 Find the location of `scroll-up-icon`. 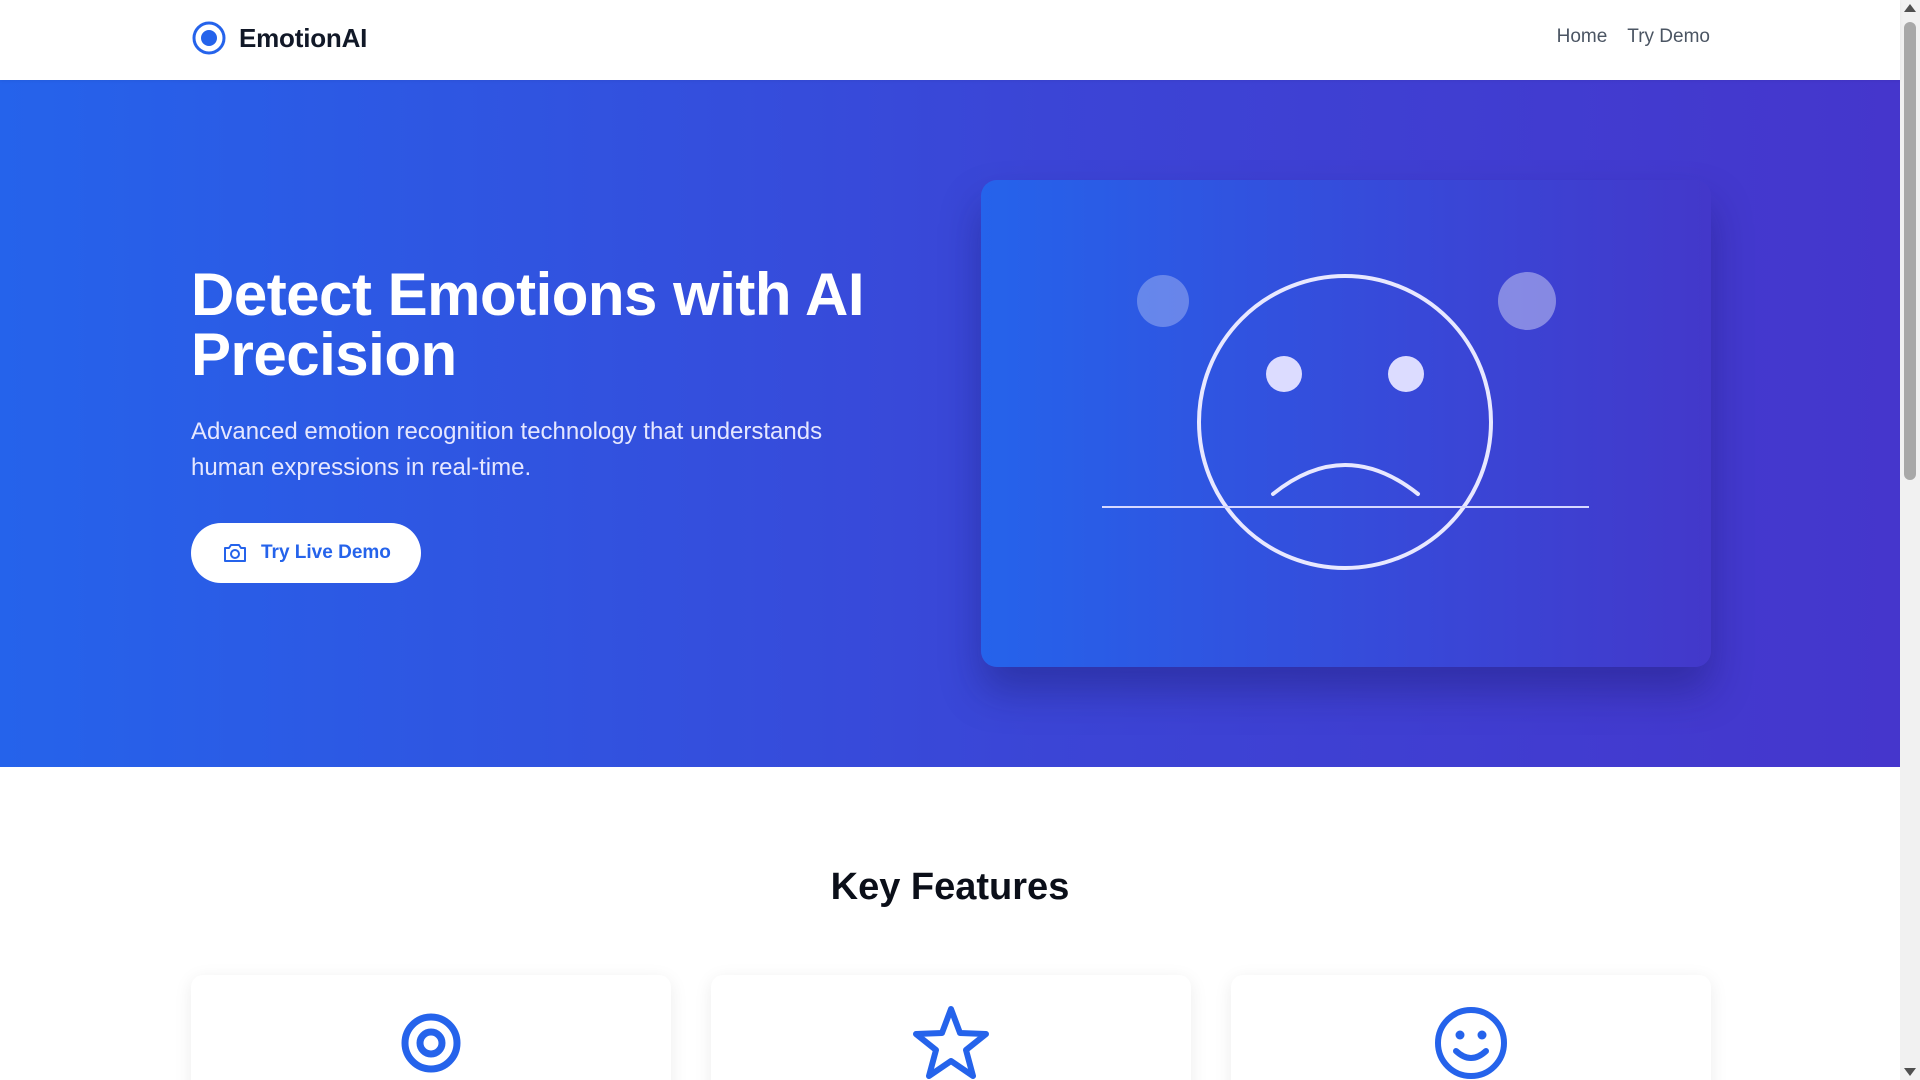

scroll-up-icon is located at coordinates (1910, 8).